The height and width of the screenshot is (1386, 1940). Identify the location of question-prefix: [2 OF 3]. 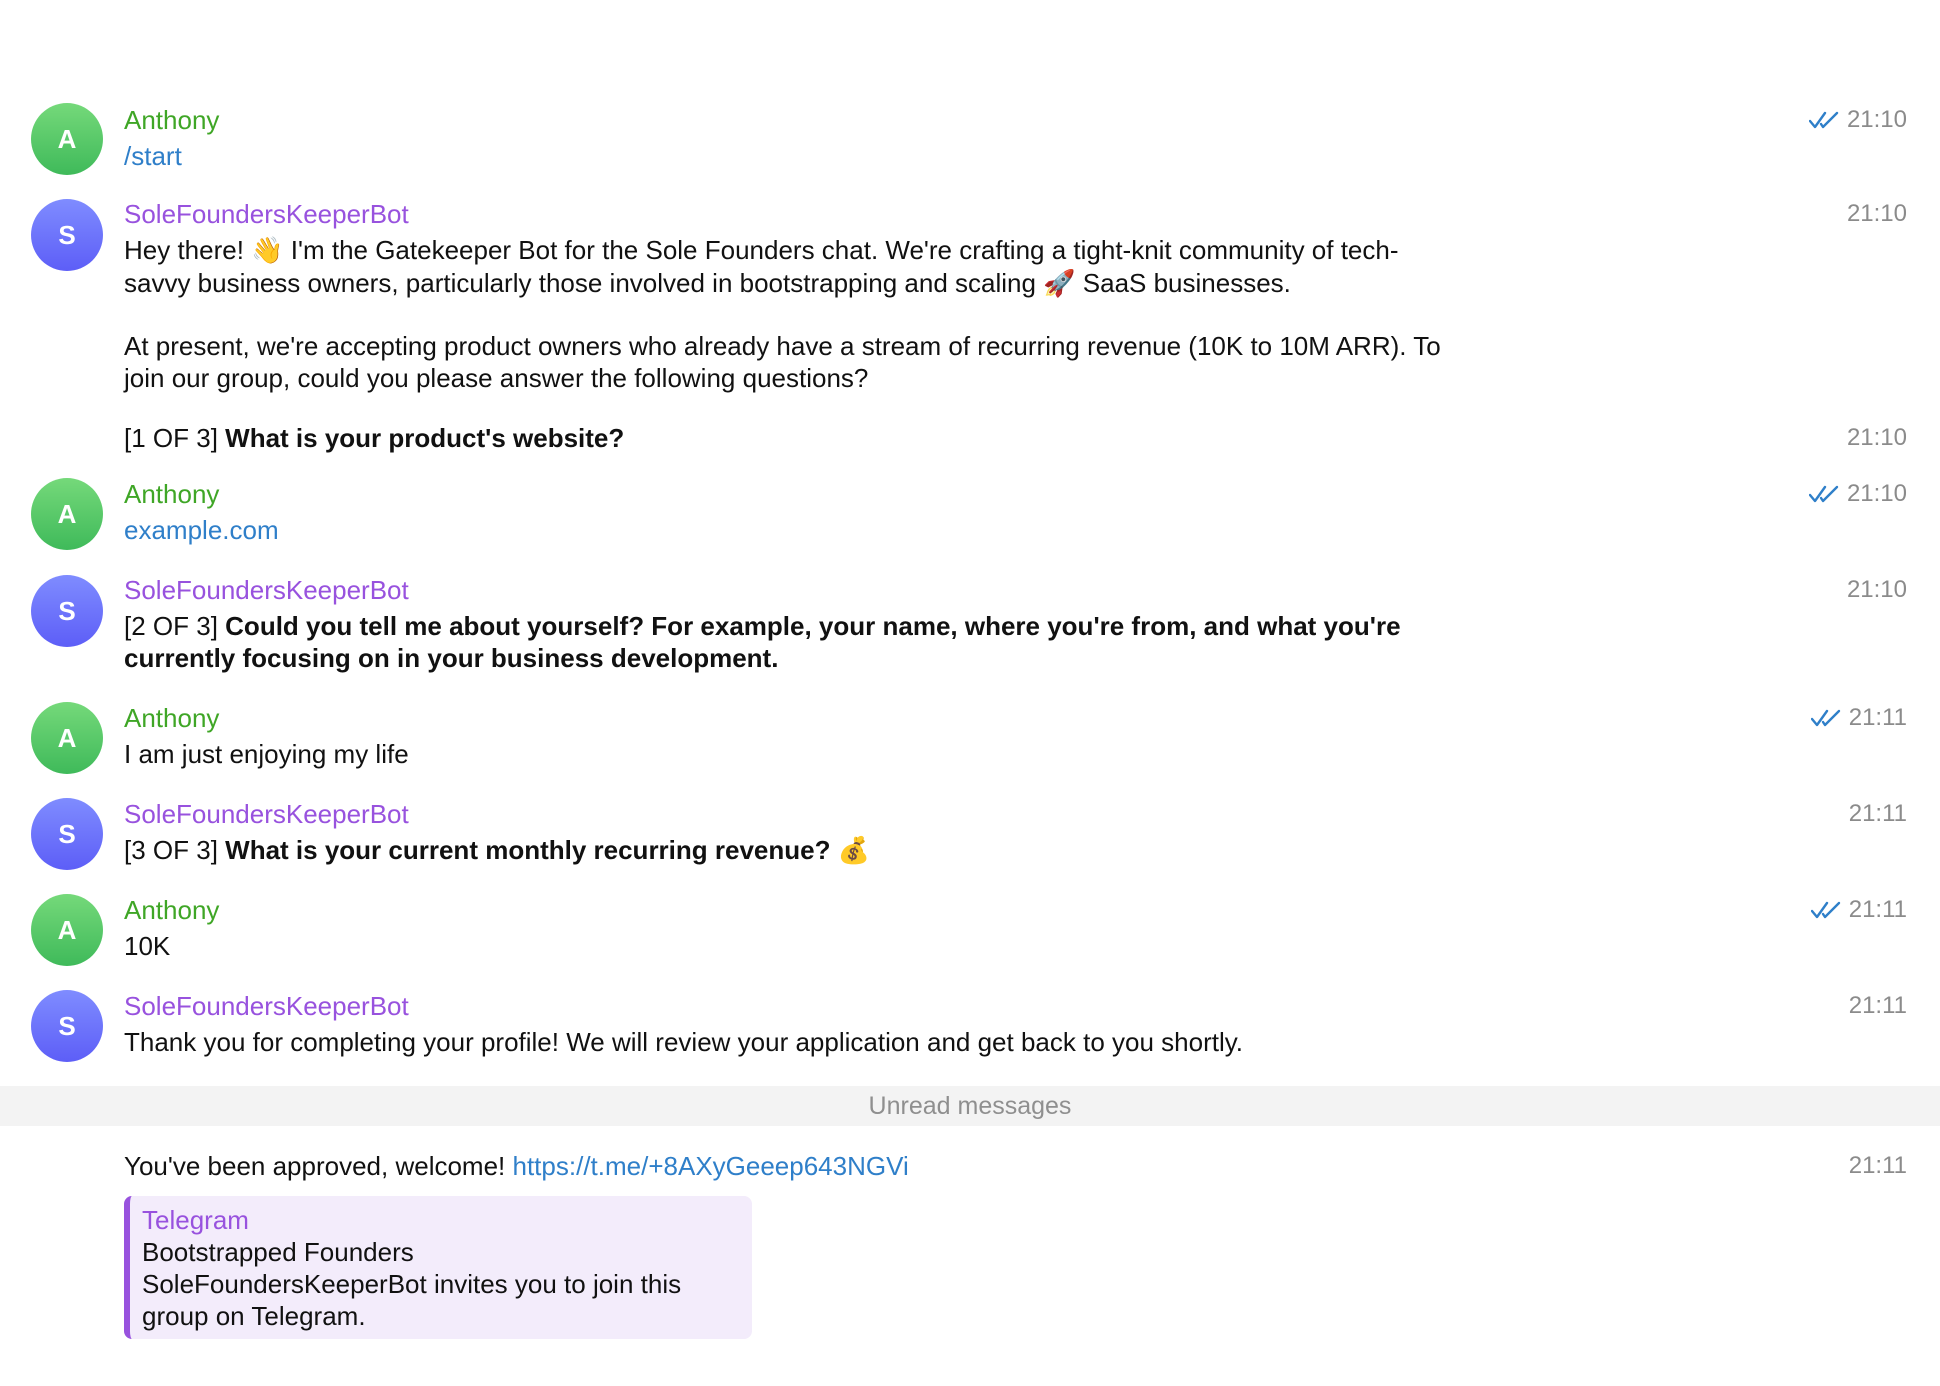
(175, 626).